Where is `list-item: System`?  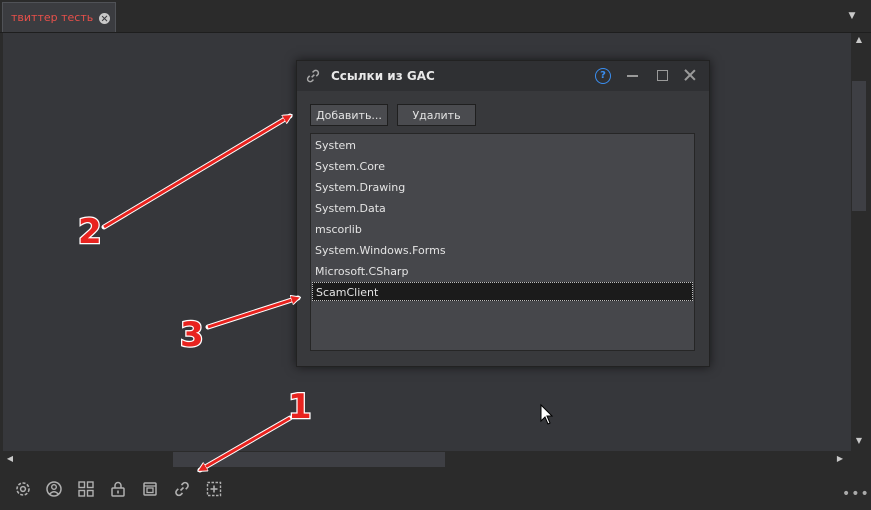
list-item: System is located at coordinates (335, 145).